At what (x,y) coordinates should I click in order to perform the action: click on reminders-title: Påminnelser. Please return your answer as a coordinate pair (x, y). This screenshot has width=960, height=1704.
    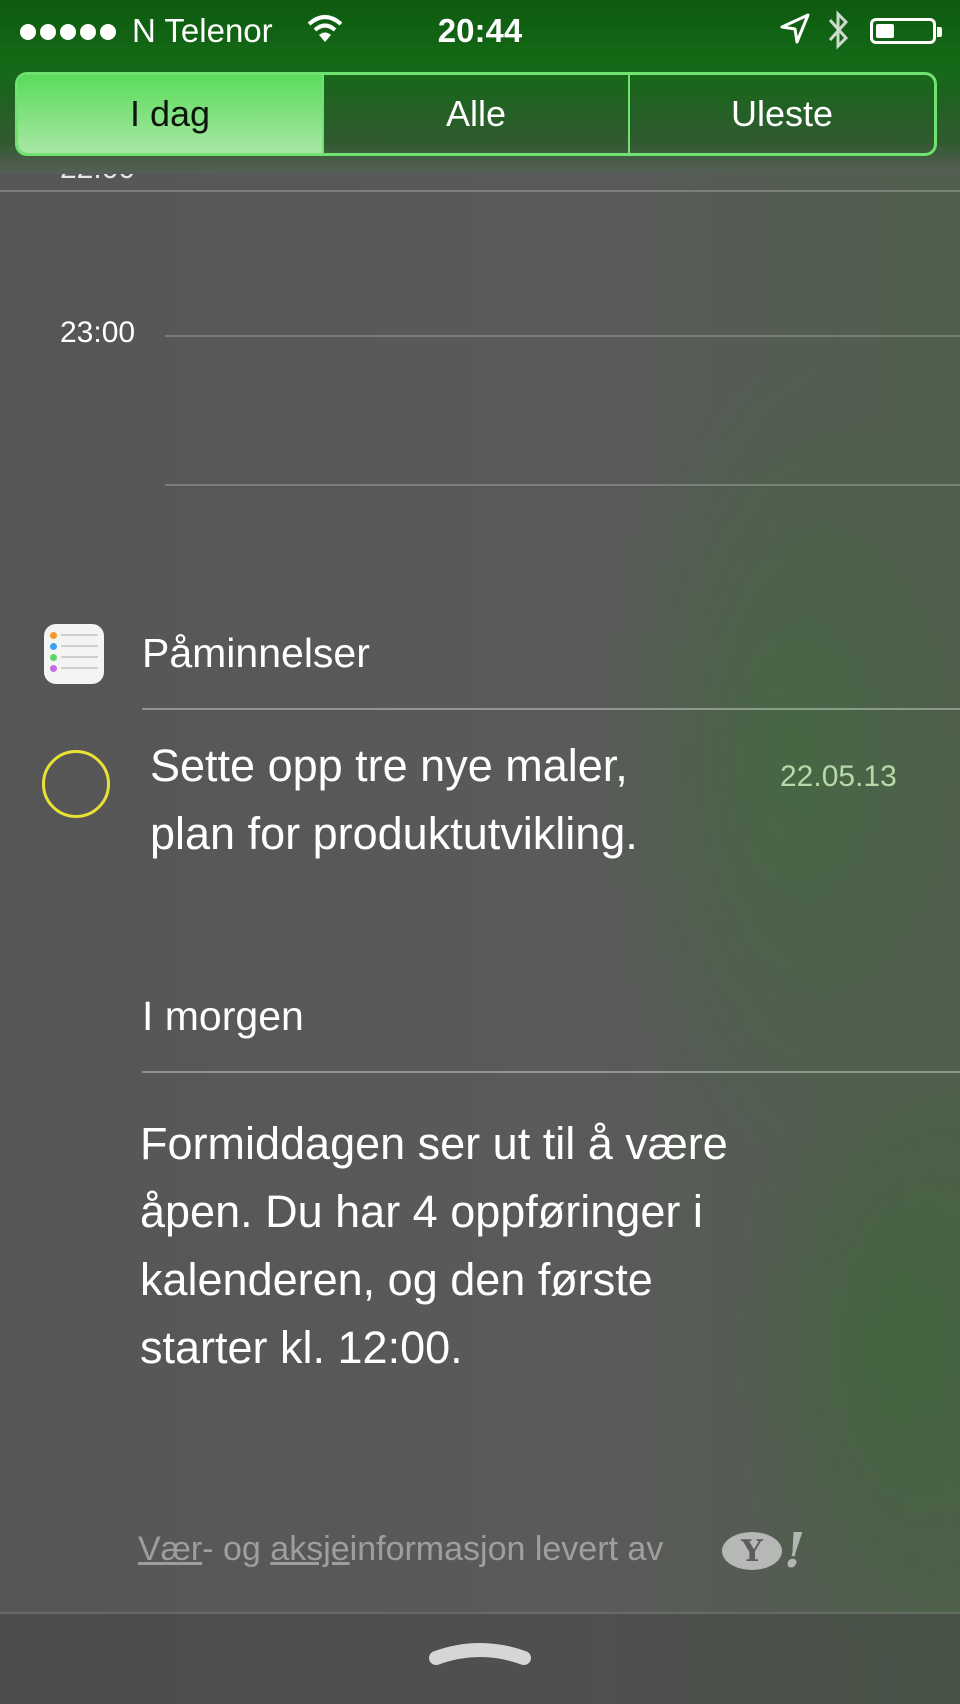
    Looking at the image, I should click on (256, 653).